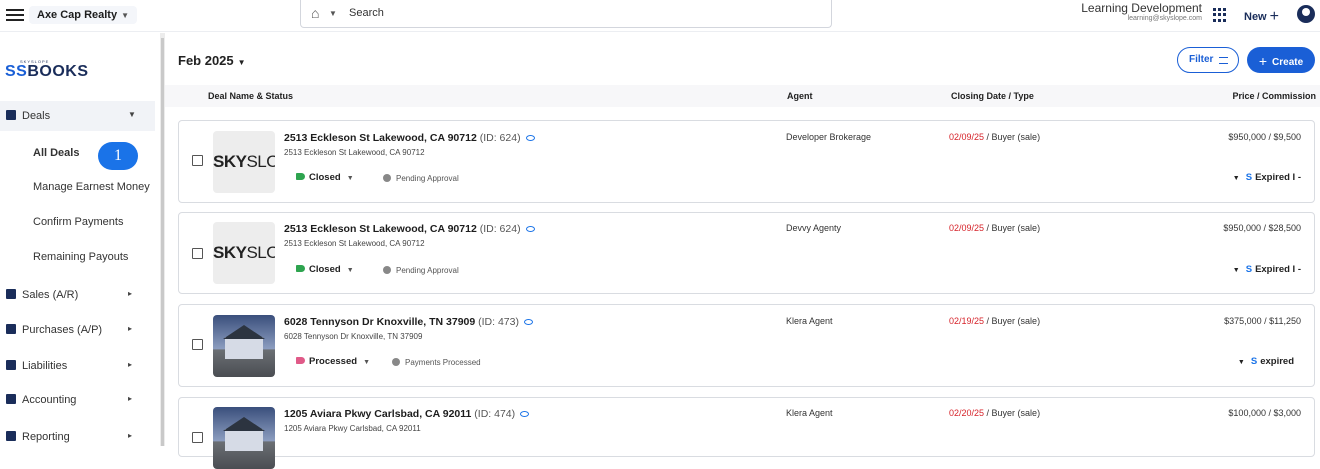 The image size is (1320, 469). What do you see at coordinates (62, 330) in the screenshot?
I see `sidebar-item-label: Purchases (A/P)` at bounding box center [62, 330].